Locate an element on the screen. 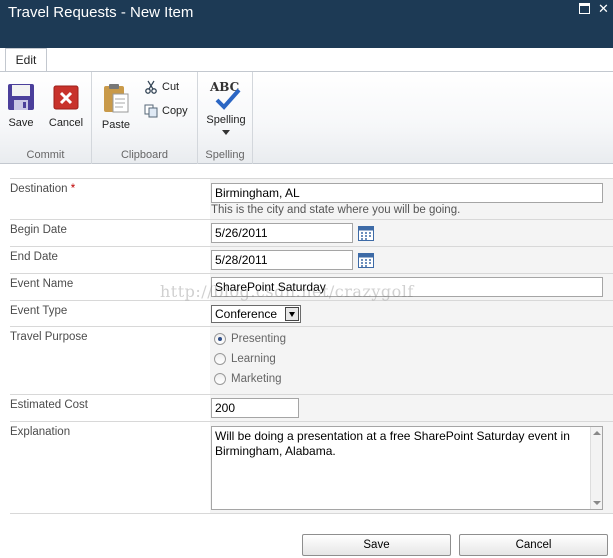 Image resolution: width=613 pixels, height=558 pixels. ribbon-copy-label: Copy is located at coordinates (175, 111).